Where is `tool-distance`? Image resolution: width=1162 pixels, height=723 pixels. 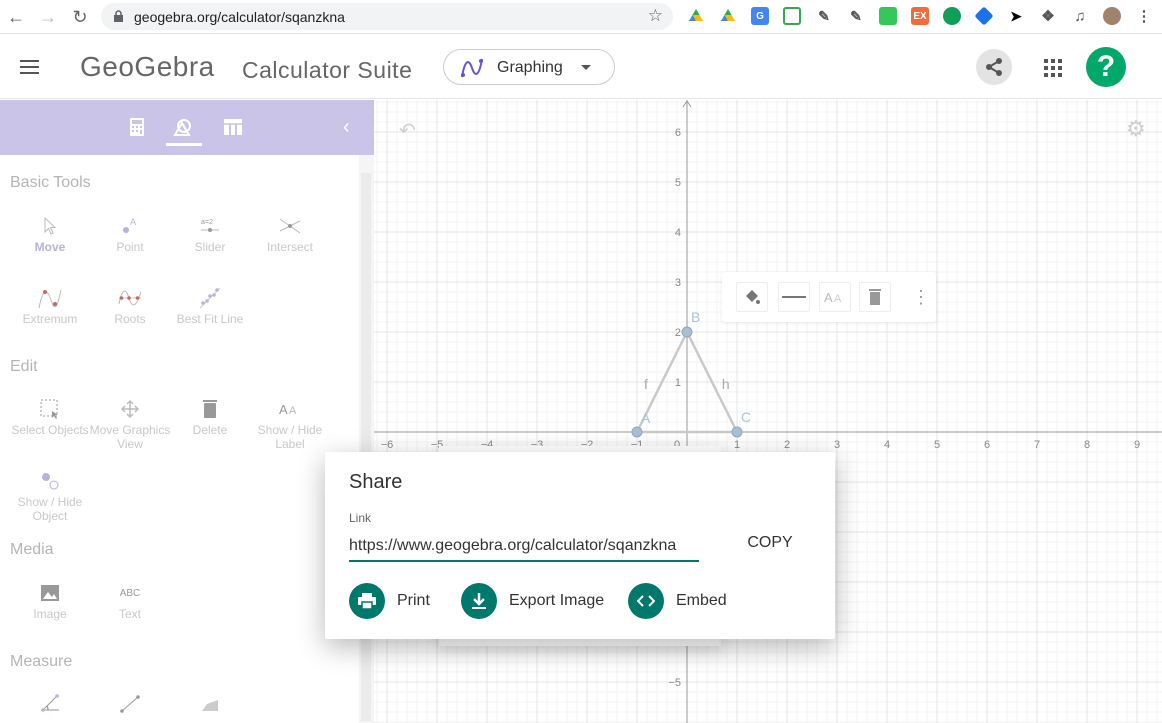 tool-distance is located at coordinates (130, 703).